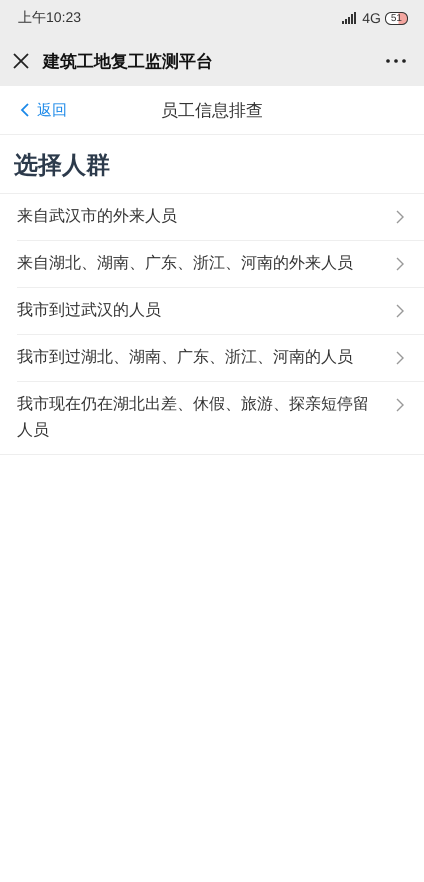 The image size is (424, 882). I want to click on status-time: 上午10:23, so click(50, 18).